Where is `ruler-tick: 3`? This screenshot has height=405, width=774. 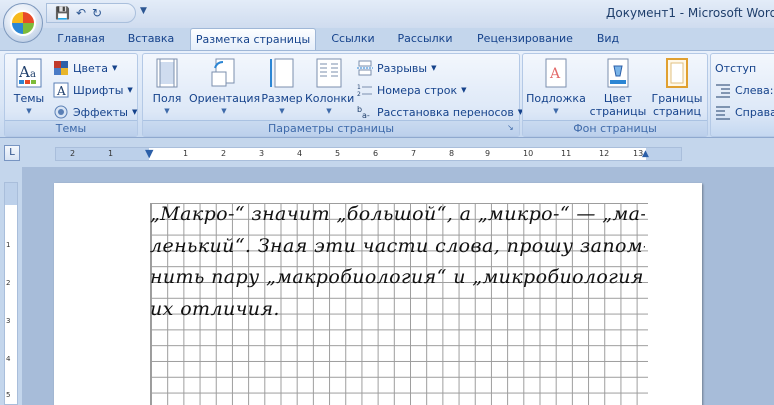 ruler-tick: 3 is located at coordinates (262, 153).